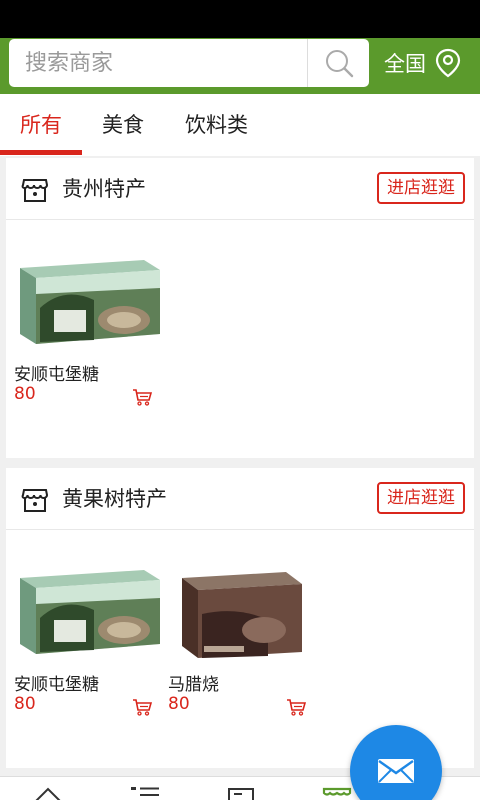 This screenshot has width=480, height=800. Describe the element at coordinates (240, 189) in the screenshot. I see `shop-card-header: 贵州特产 进店逛逛` at that location.